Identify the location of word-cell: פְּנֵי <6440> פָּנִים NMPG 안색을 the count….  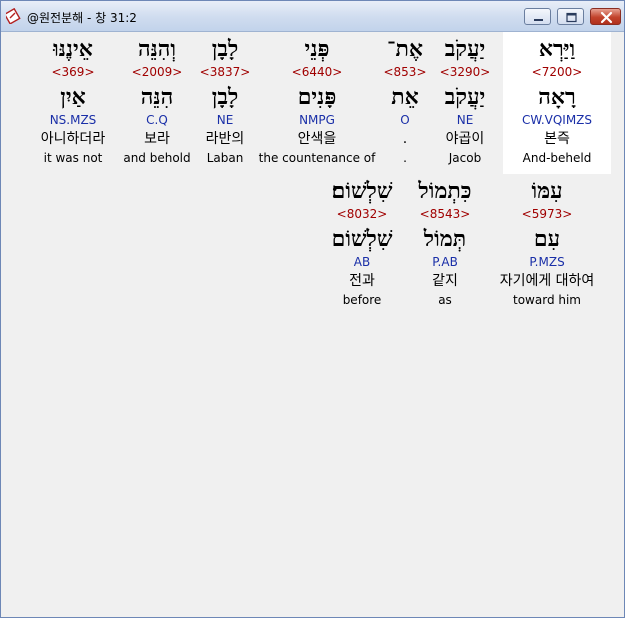
(317, 103).